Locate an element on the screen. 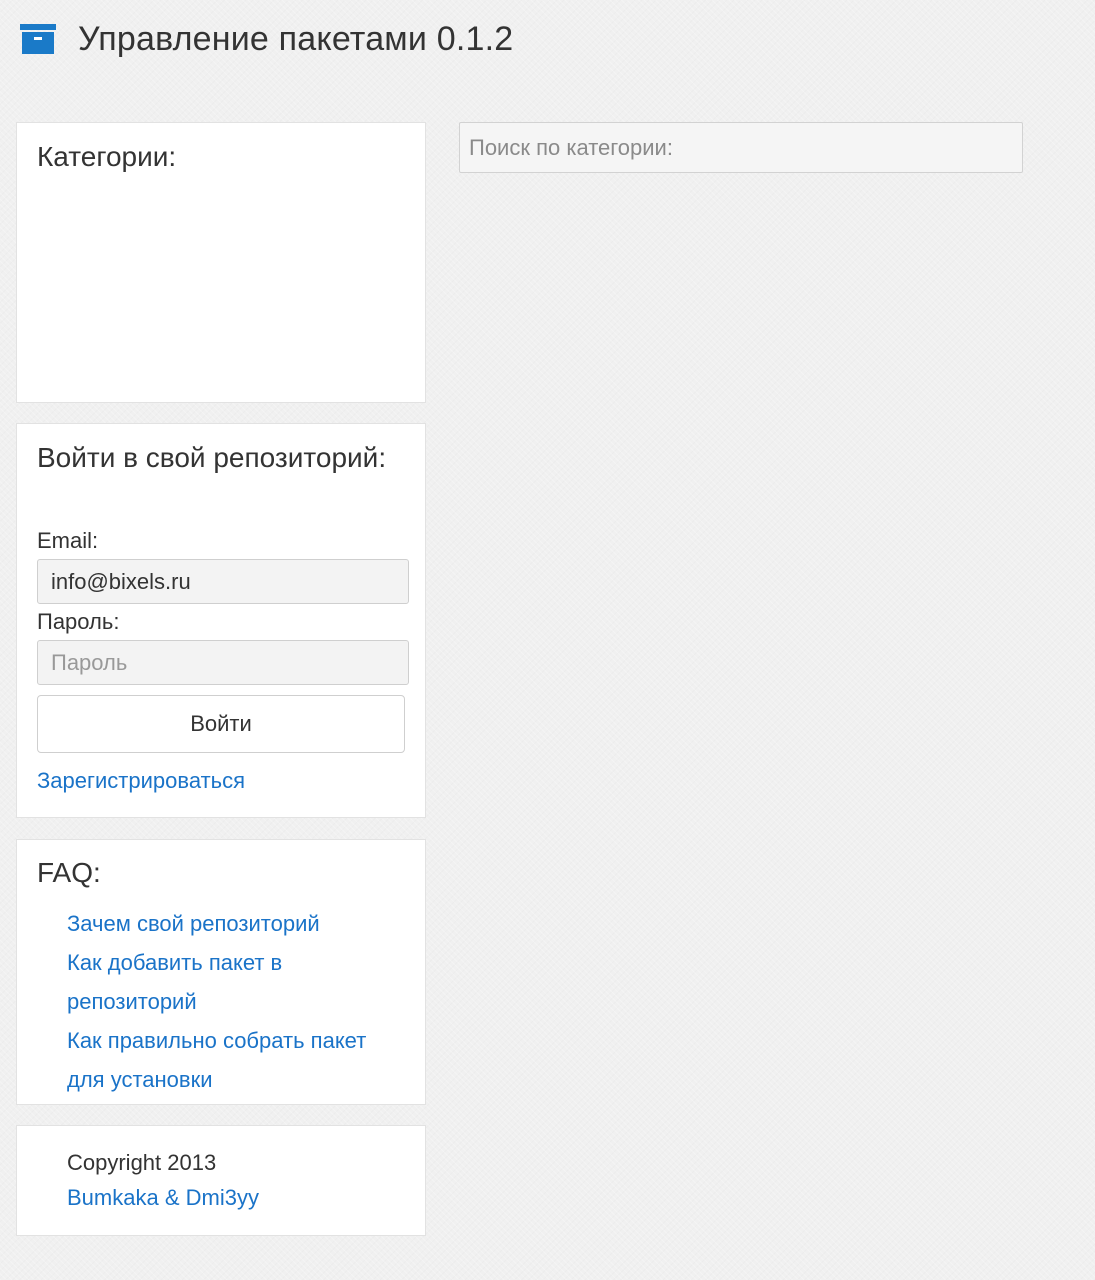 This screenshot has height=1280, width=1095. faq-item: Зачем свой репозиторий is located at coordinates (232, 925).